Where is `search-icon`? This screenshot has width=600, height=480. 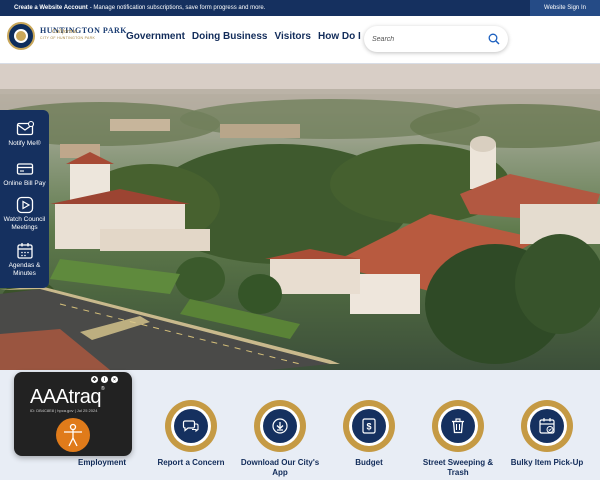 search-icon is located at coordinates (494, 39).